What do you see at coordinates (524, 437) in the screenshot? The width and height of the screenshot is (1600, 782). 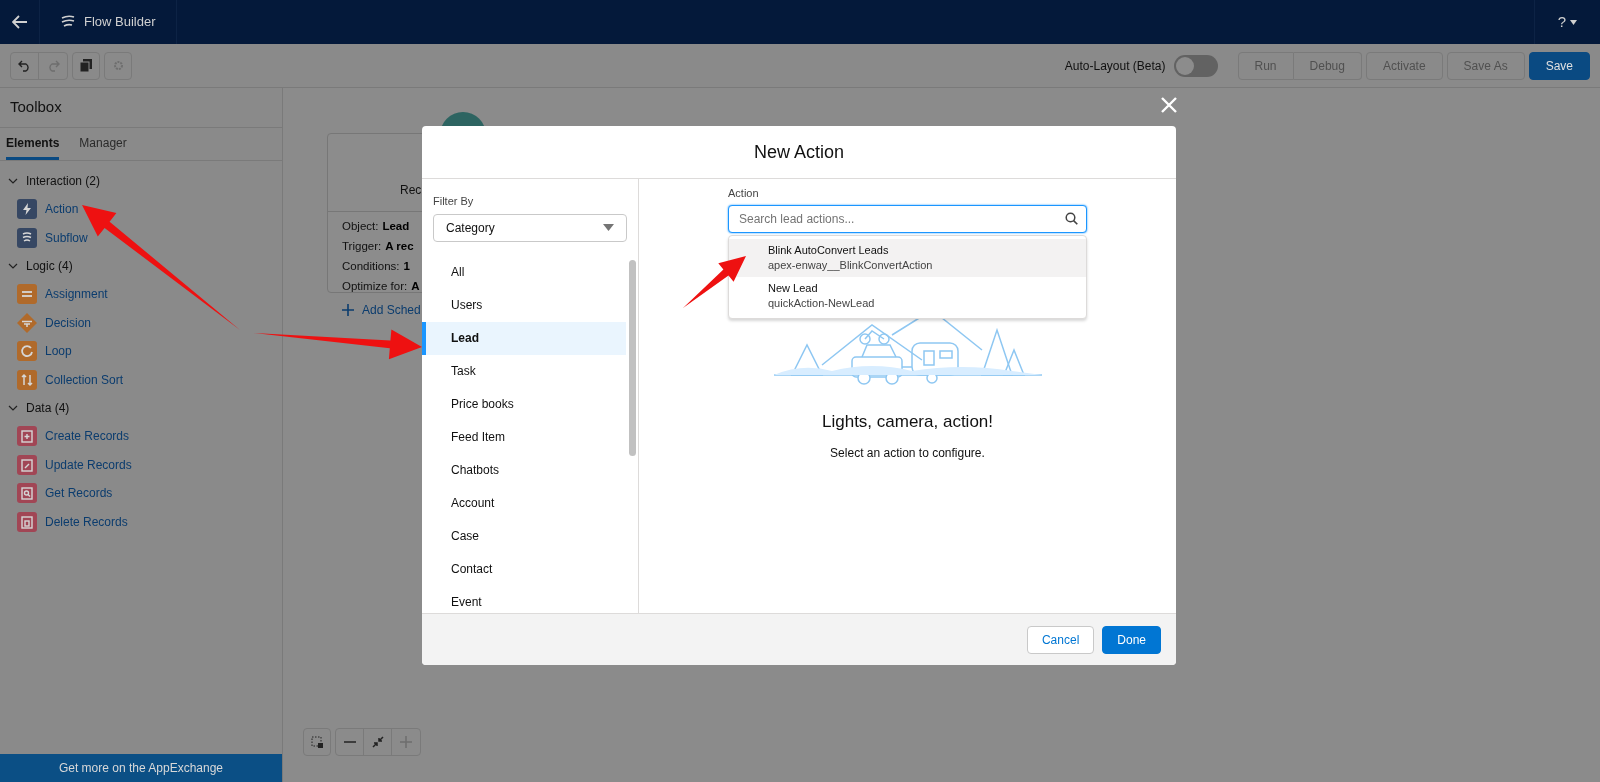 I see `category-item: Feed Item` at bounding box center [524, 437].